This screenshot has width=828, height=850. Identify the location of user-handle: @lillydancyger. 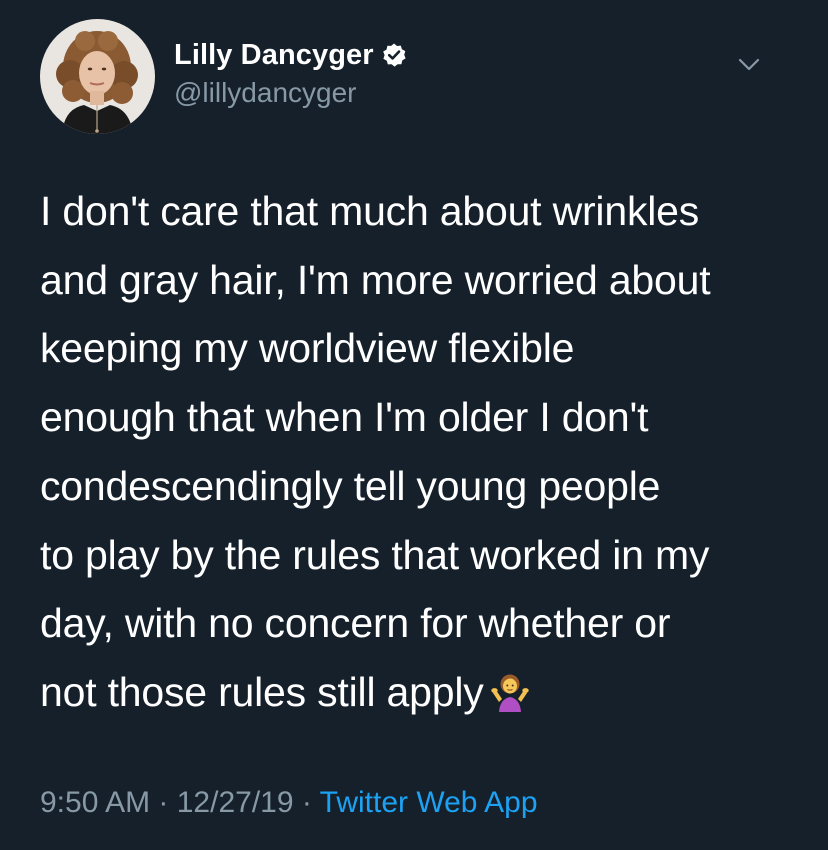
(290, 93).